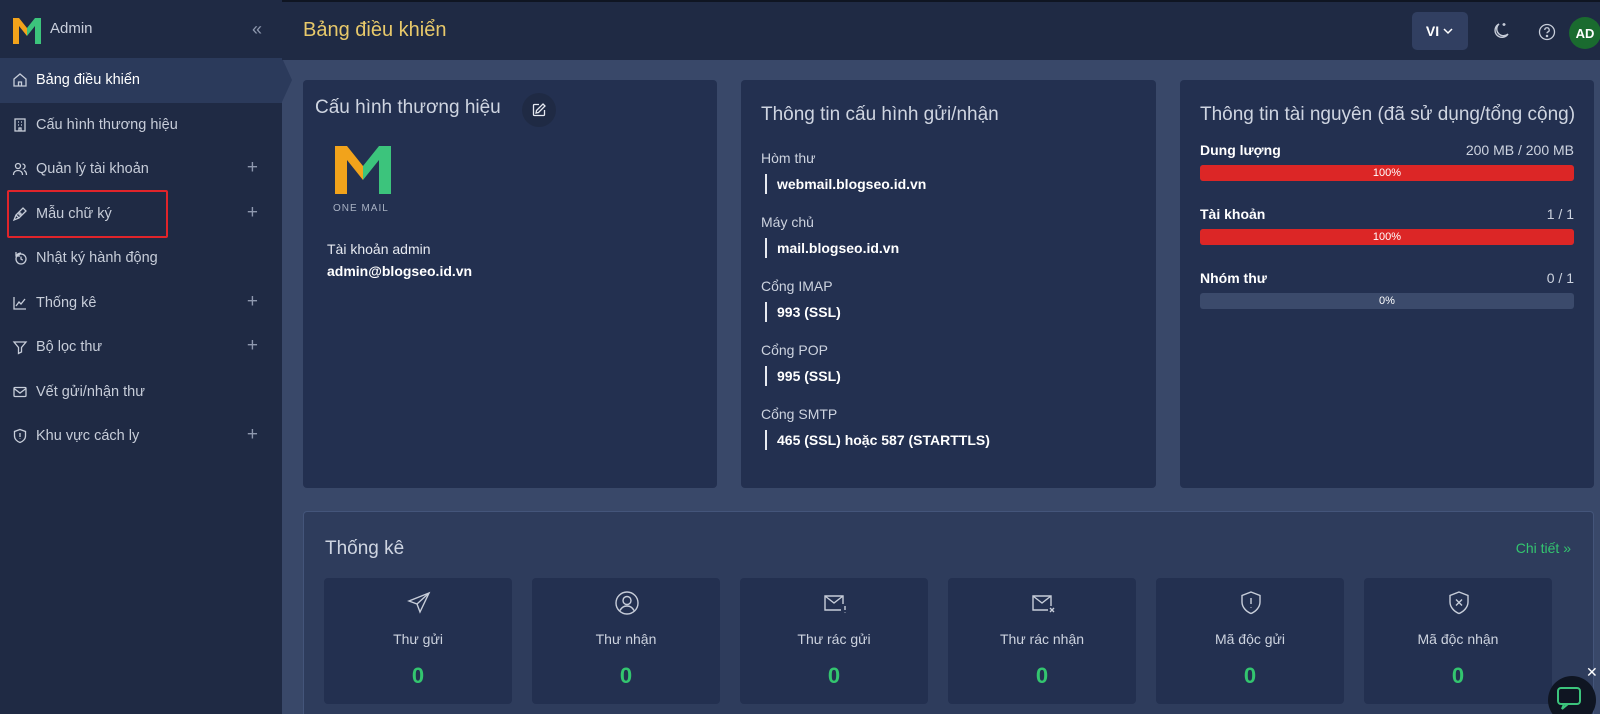 This screenshot has height=714, width=1600. I want to click on stat-tile-spam-sent: Thư rác gửi 0, so click(834, 641).